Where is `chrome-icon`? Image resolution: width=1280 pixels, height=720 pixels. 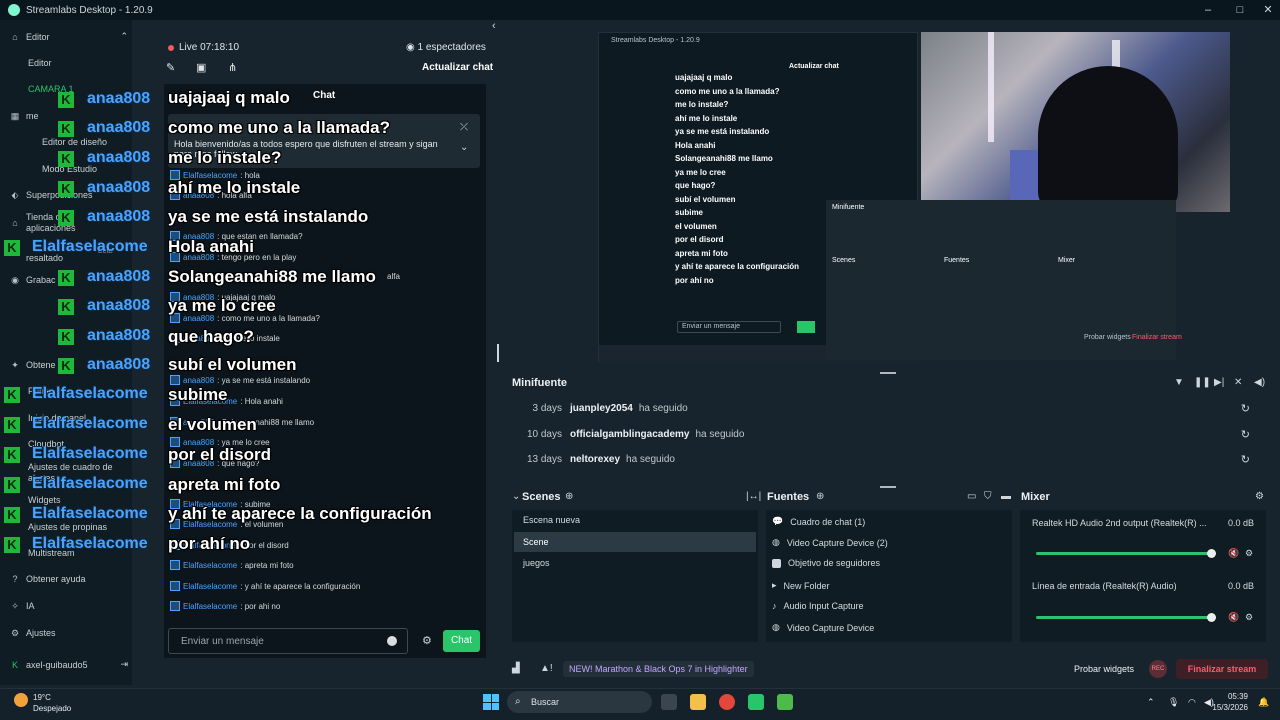
chrome-icon is located at coordinates (727, 702).